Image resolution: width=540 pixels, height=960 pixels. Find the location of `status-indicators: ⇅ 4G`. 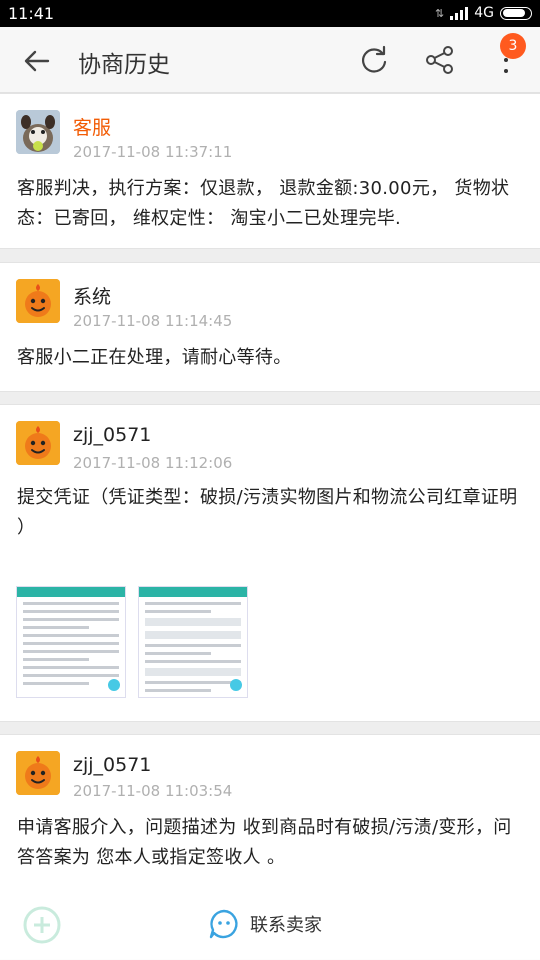

status-indicators: ⇅ 4G is located at coordinates (483, 13).